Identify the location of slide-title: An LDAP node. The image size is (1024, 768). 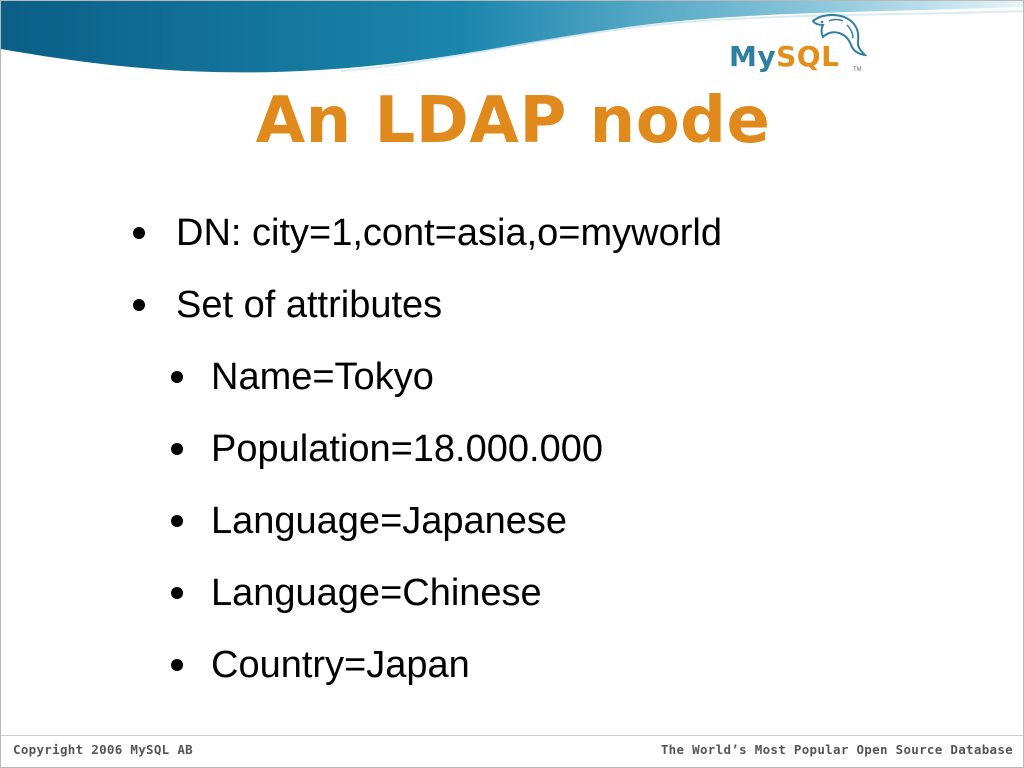
(513, 121).